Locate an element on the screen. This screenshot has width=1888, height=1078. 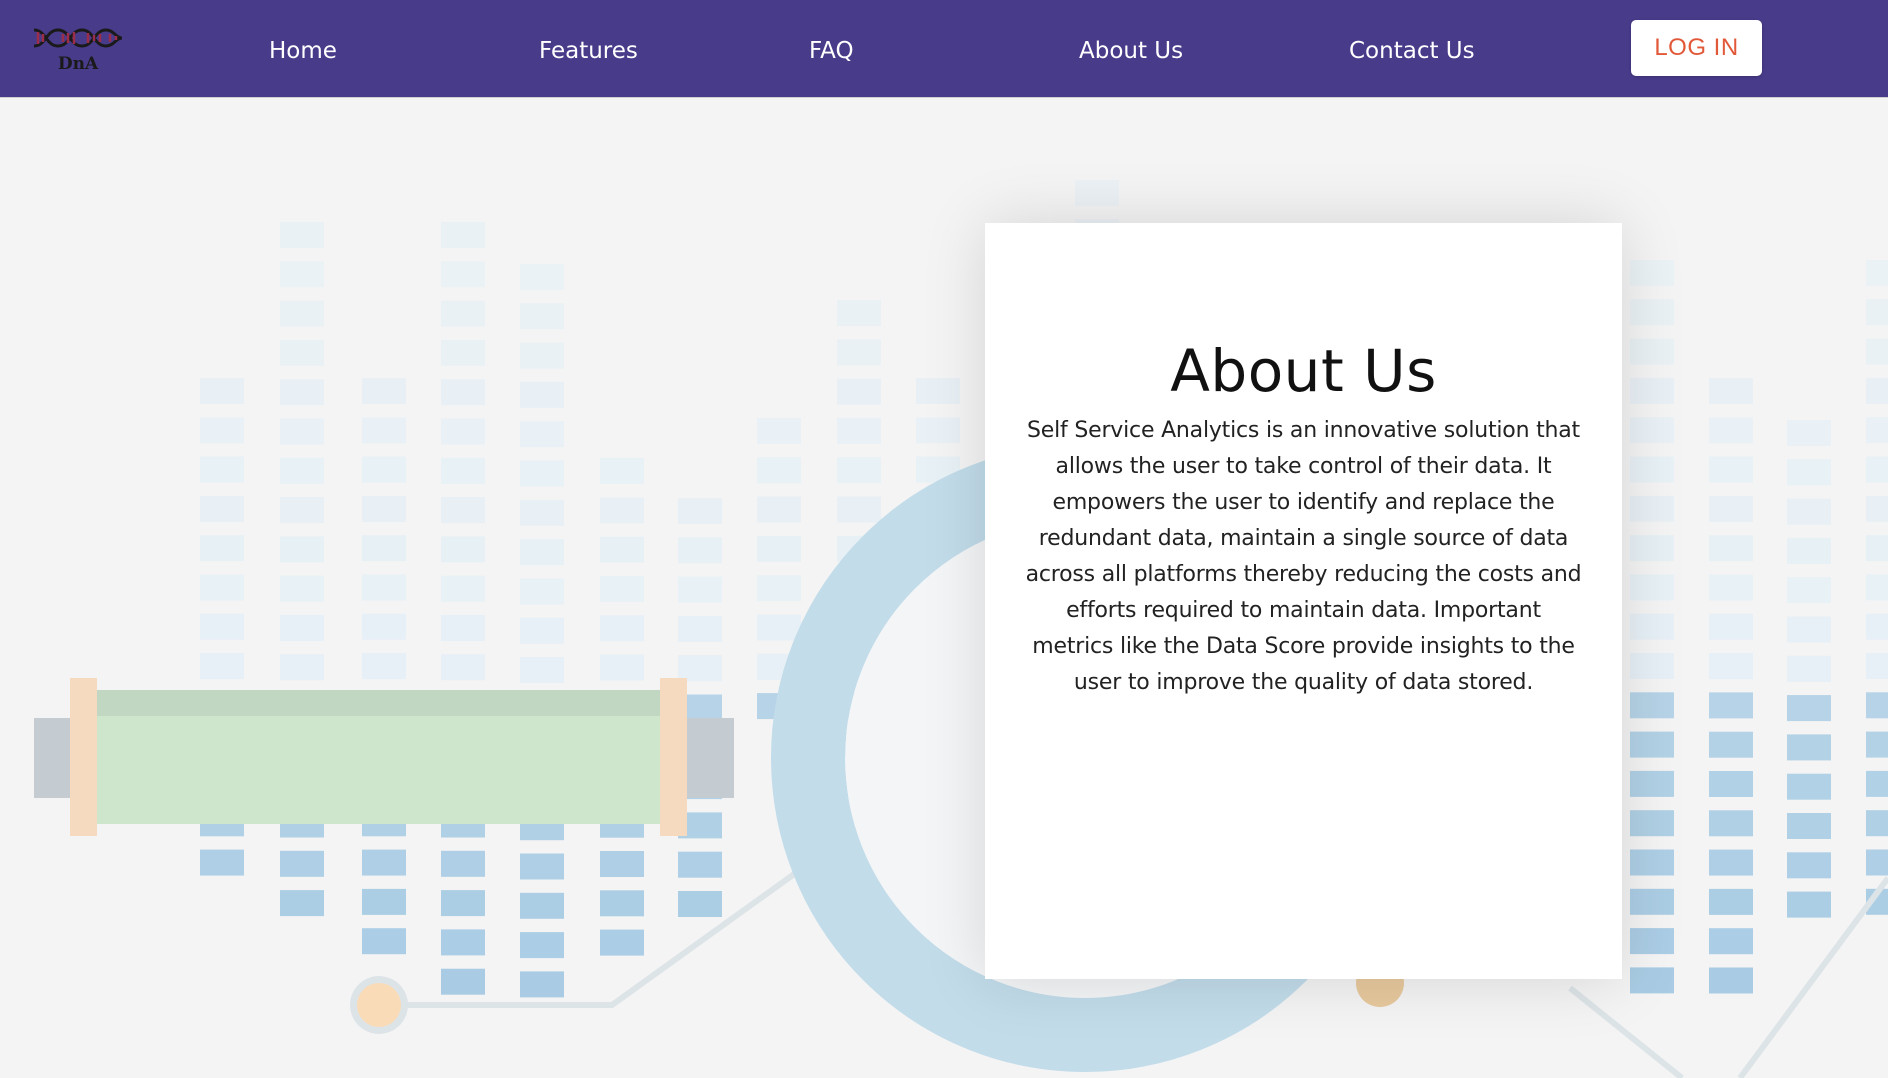
nav-contact-us-link: Contact Us is located at coordinates (1412, 51).